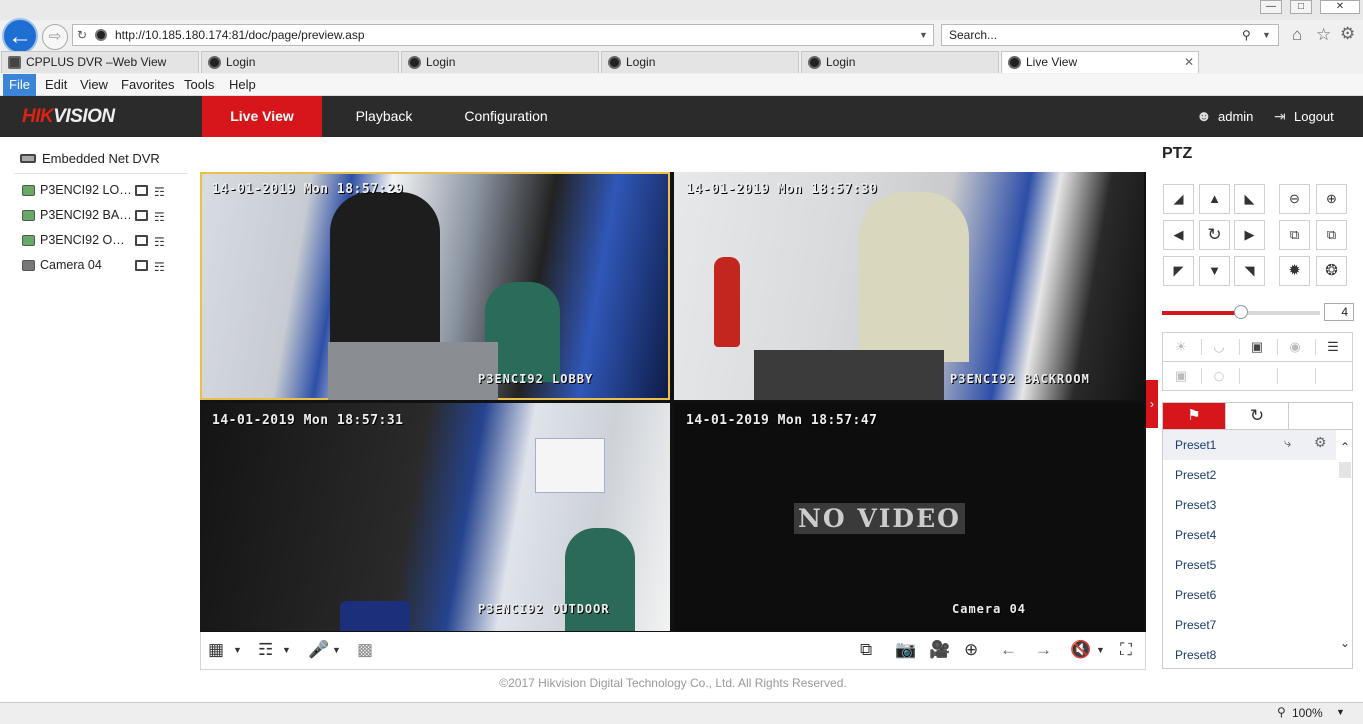 The width and height of the screenshot is (1363, 724). Describe the element at coordinates (1249, 271) in the screenshot. I see `ptz-down-right-button: ◥` at that location.